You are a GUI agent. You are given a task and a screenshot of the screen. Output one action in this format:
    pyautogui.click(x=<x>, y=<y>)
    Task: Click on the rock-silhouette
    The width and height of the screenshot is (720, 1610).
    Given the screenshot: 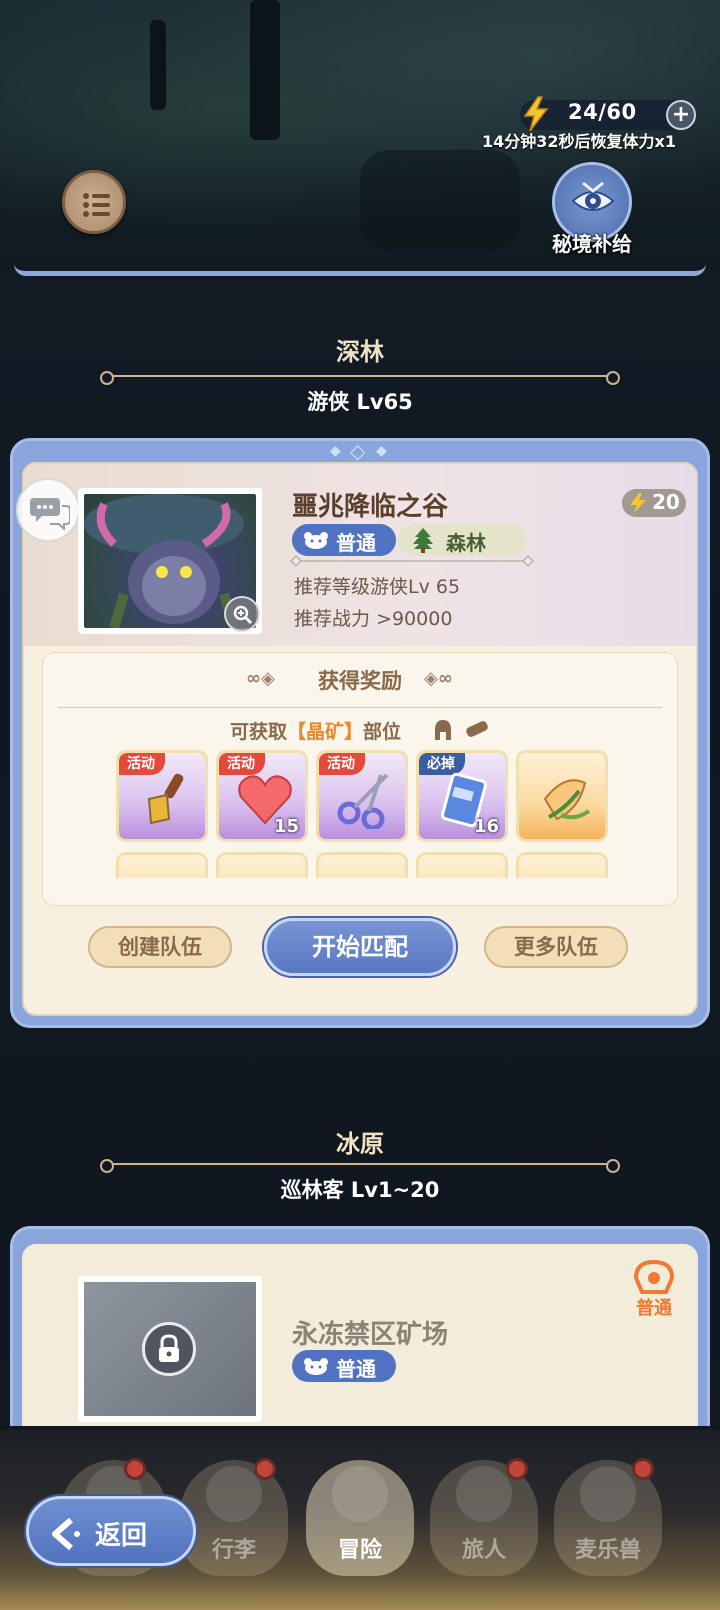 What is the action you would take?
    pyautogui.click(x=440, y=200)
    